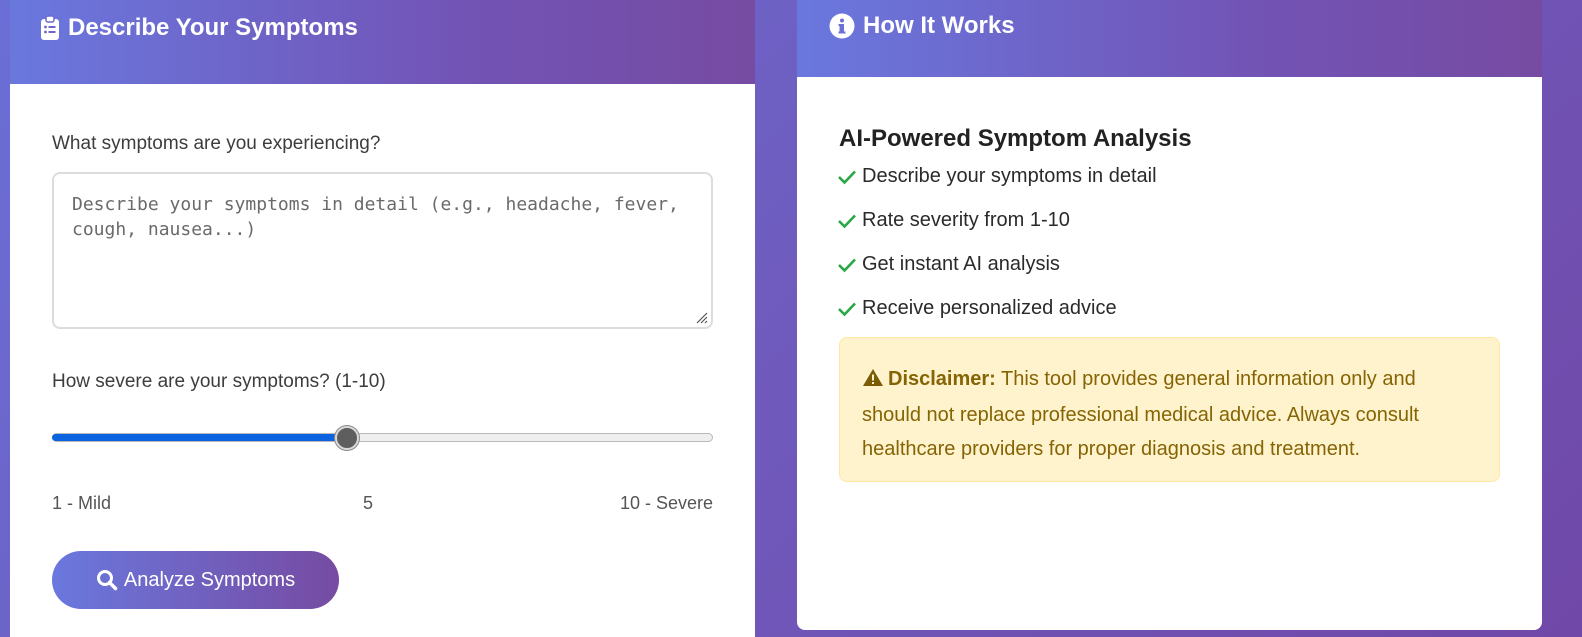  Describe the element at coordinates (368, 503) in the screenshot. I see `scale-mid-label: 5` at that location.